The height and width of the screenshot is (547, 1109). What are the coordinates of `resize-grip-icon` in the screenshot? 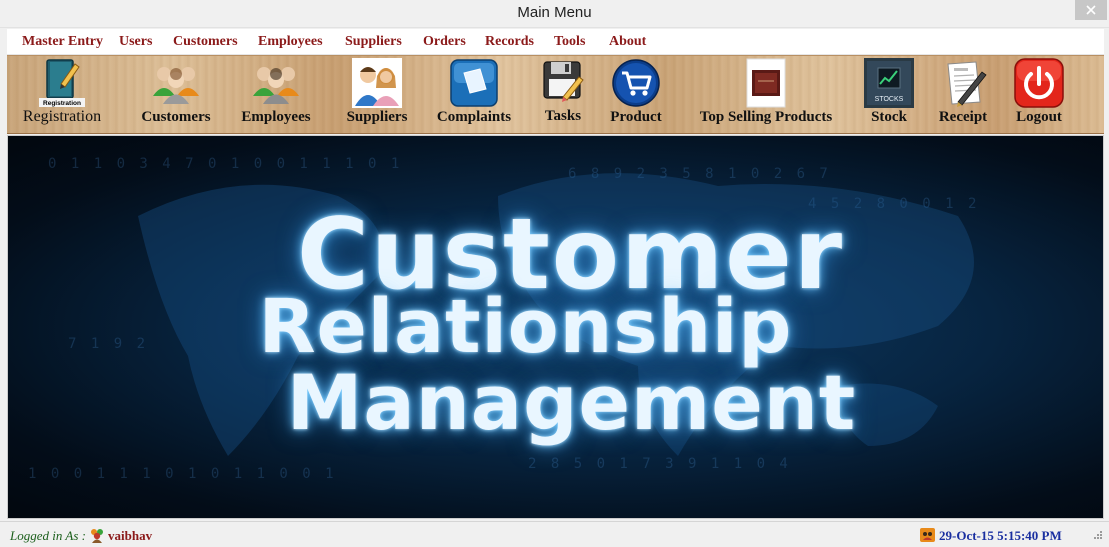 It's located at (1097, 536).